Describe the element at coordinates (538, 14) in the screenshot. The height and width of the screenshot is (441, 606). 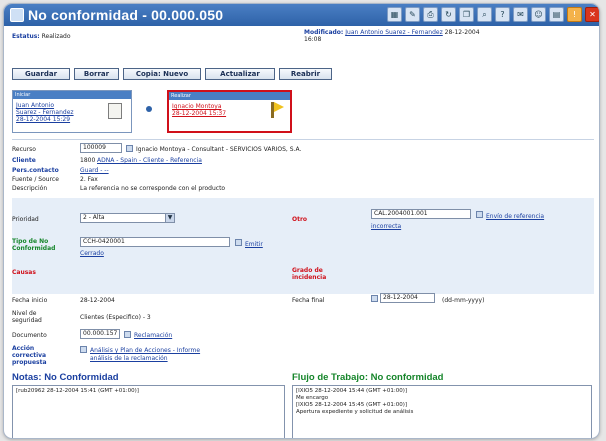
I see `user-icon: ☺` at that location.